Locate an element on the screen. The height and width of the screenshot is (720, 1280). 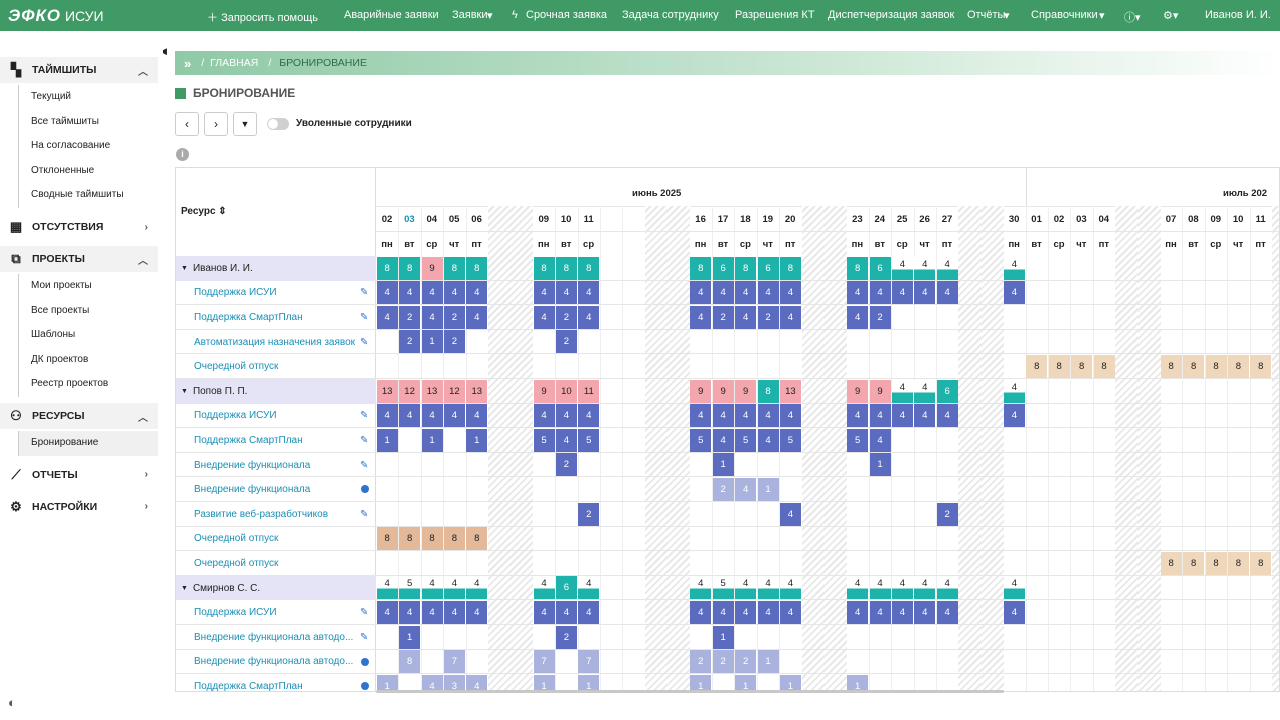
sidebar-section-4: ⟋ ОТЧЕТЫ › is located at coordinates (79, 475).